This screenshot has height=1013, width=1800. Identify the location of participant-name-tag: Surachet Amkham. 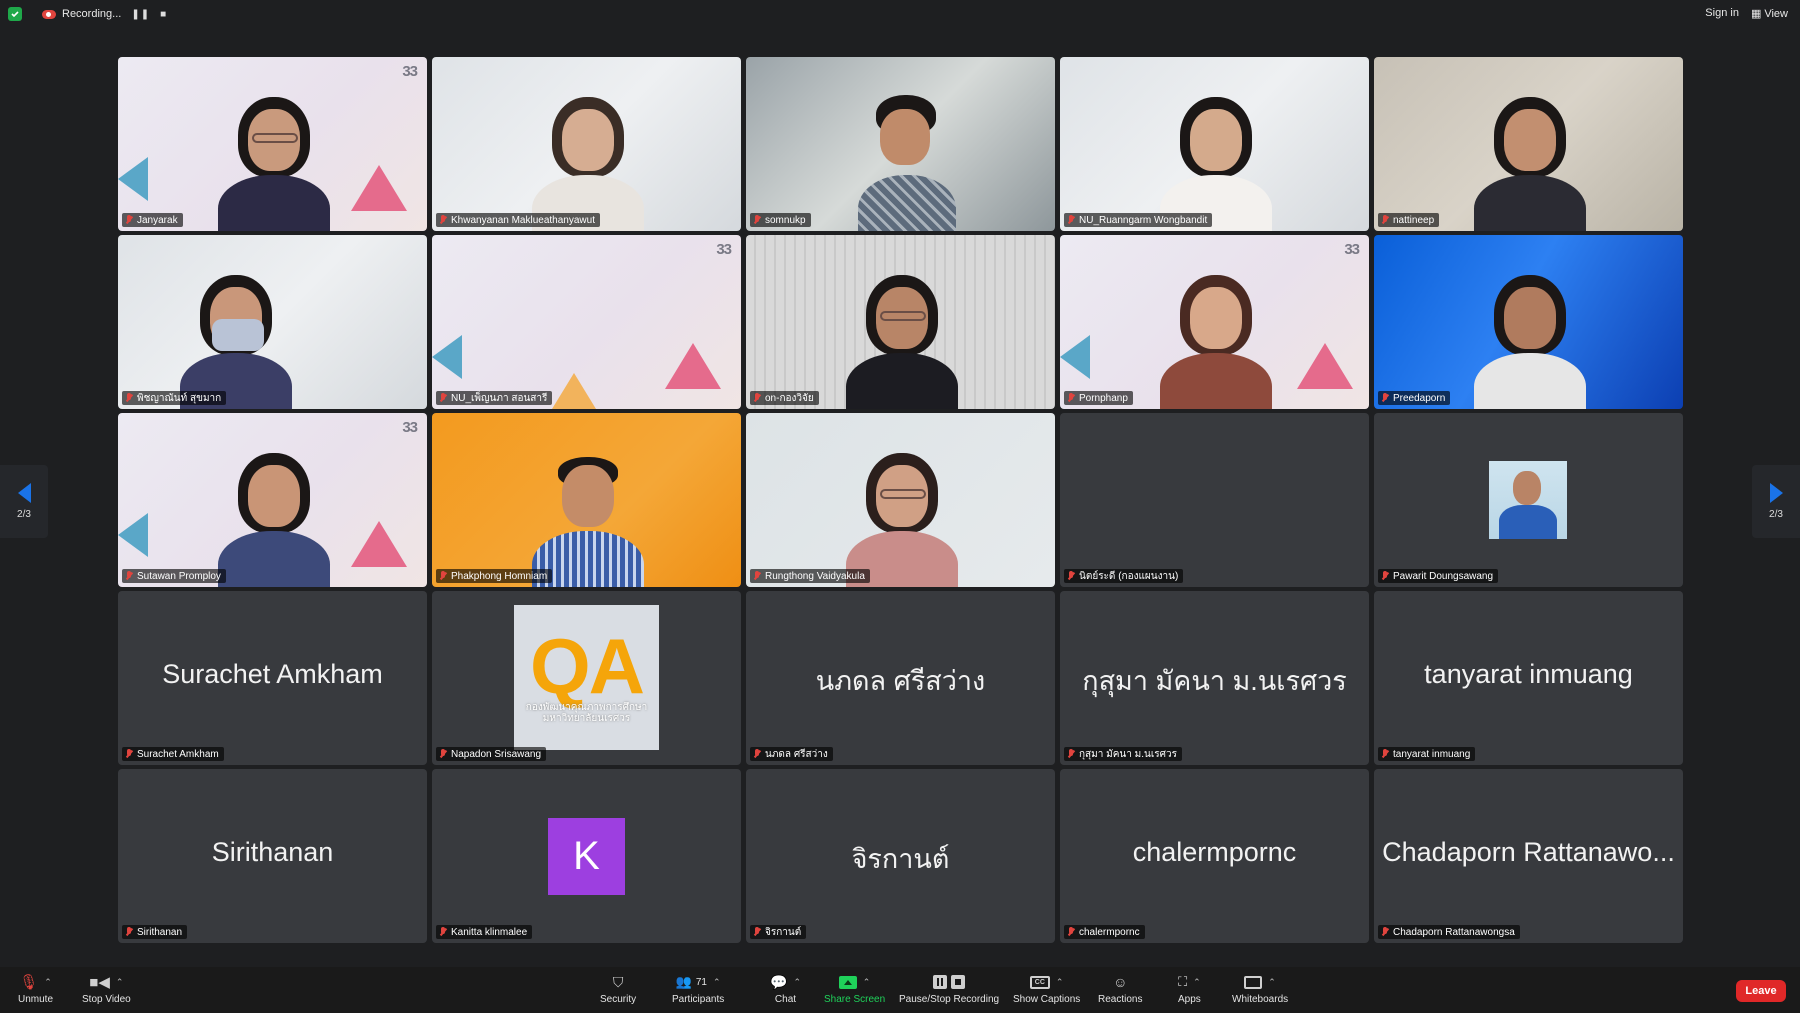
(173, 754).